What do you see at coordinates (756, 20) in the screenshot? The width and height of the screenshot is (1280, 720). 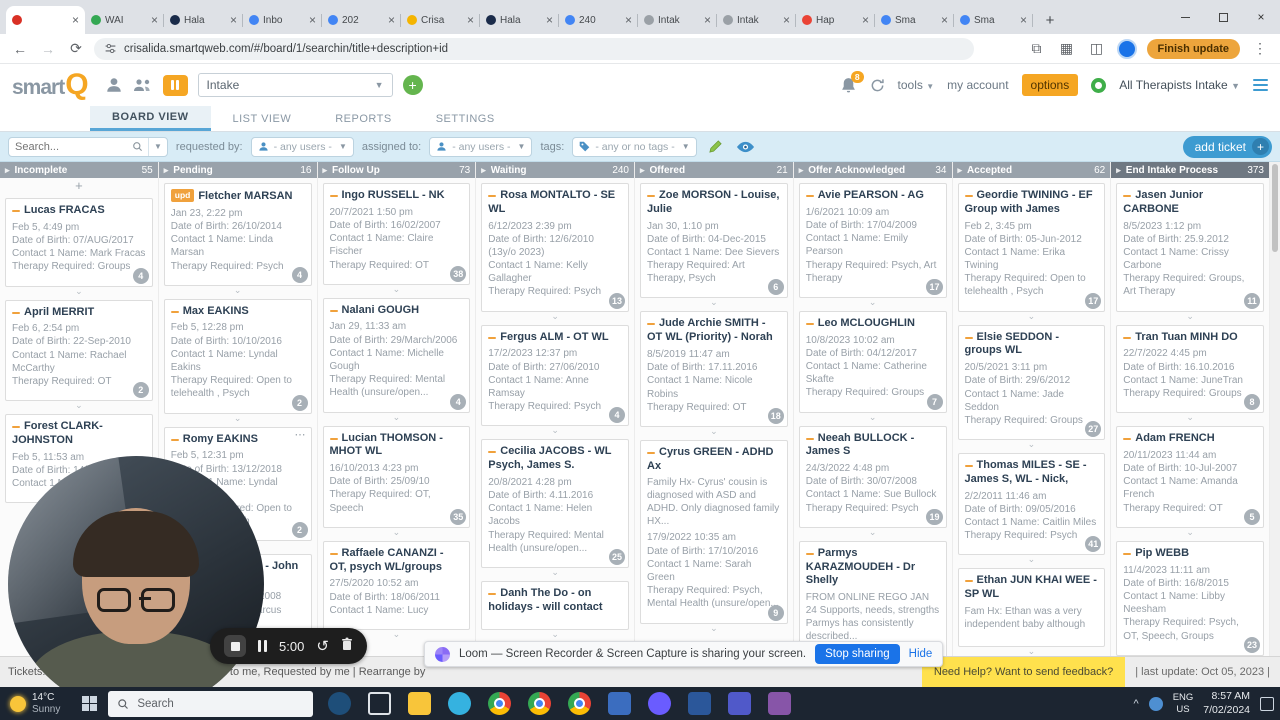 I see `browser-tab: Intak ×` at bounding box center [756, 20].